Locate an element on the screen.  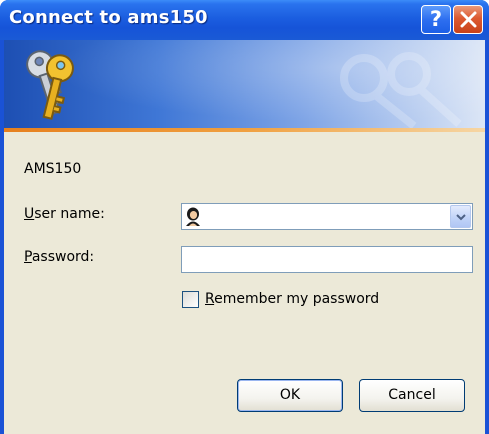
user-icon is located at coordinates (193, 216).